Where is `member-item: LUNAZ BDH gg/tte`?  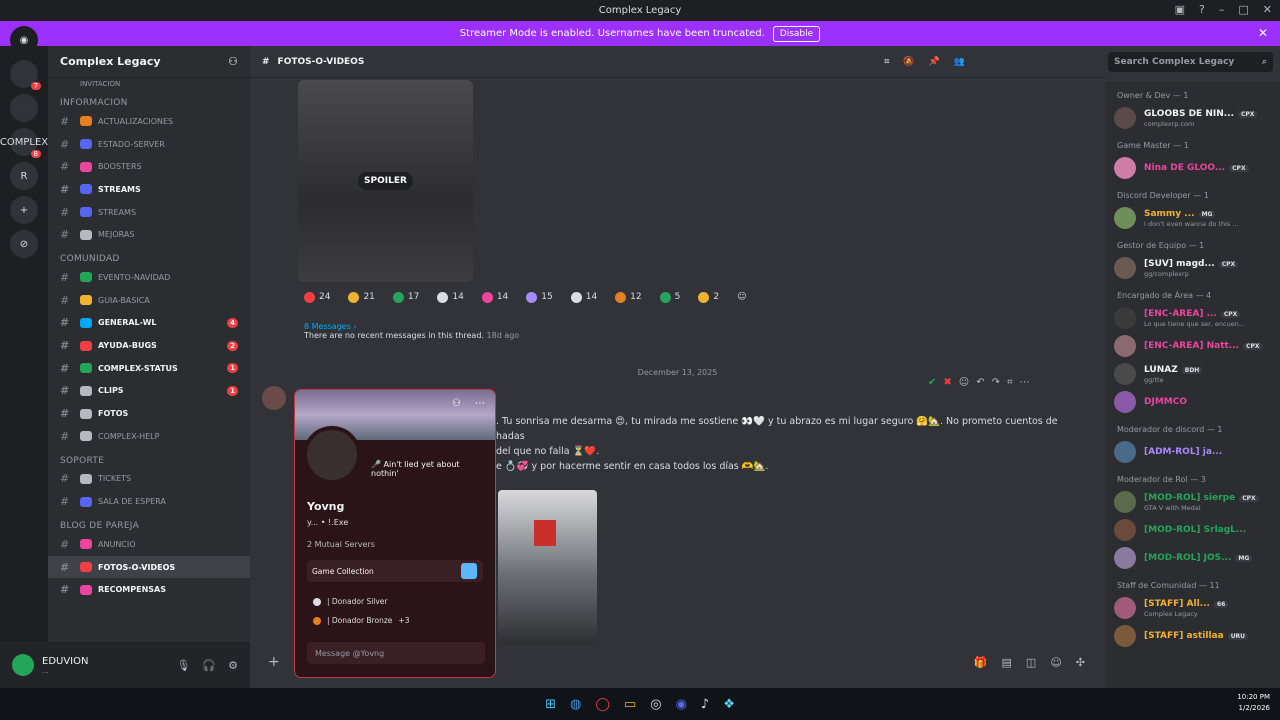
member-item: LUNAZ BDH gg/tte is located at coordinates (1192, 374).